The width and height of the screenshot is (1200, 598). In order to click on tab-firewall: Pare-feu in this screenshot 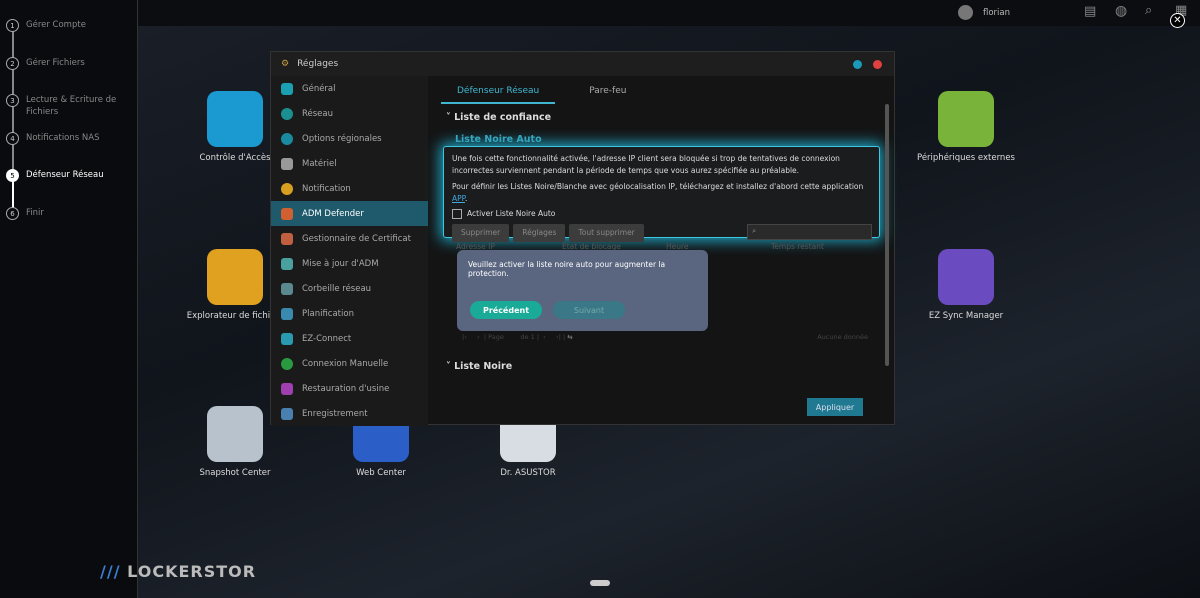, I will do `click(607, 92)`.